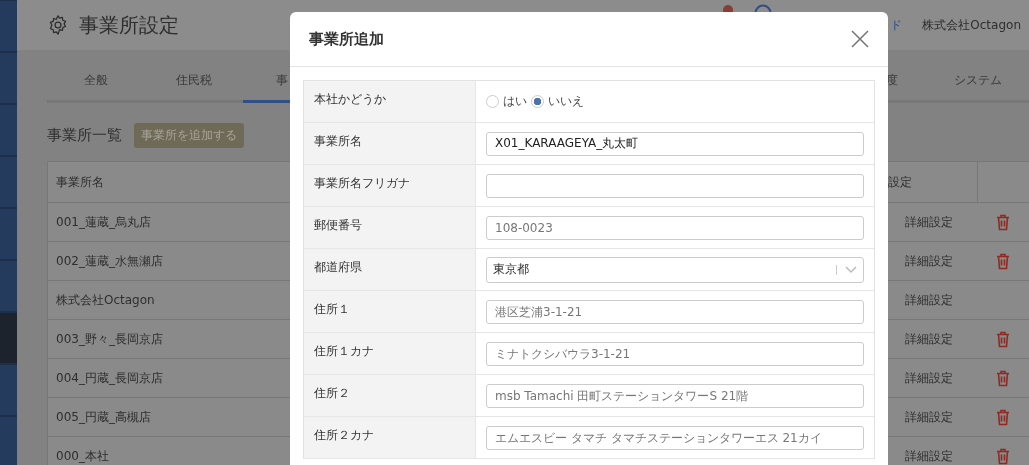 The height and width of the screenshot is (465, 1029). I want to click on close-icon, so click(860, 39).